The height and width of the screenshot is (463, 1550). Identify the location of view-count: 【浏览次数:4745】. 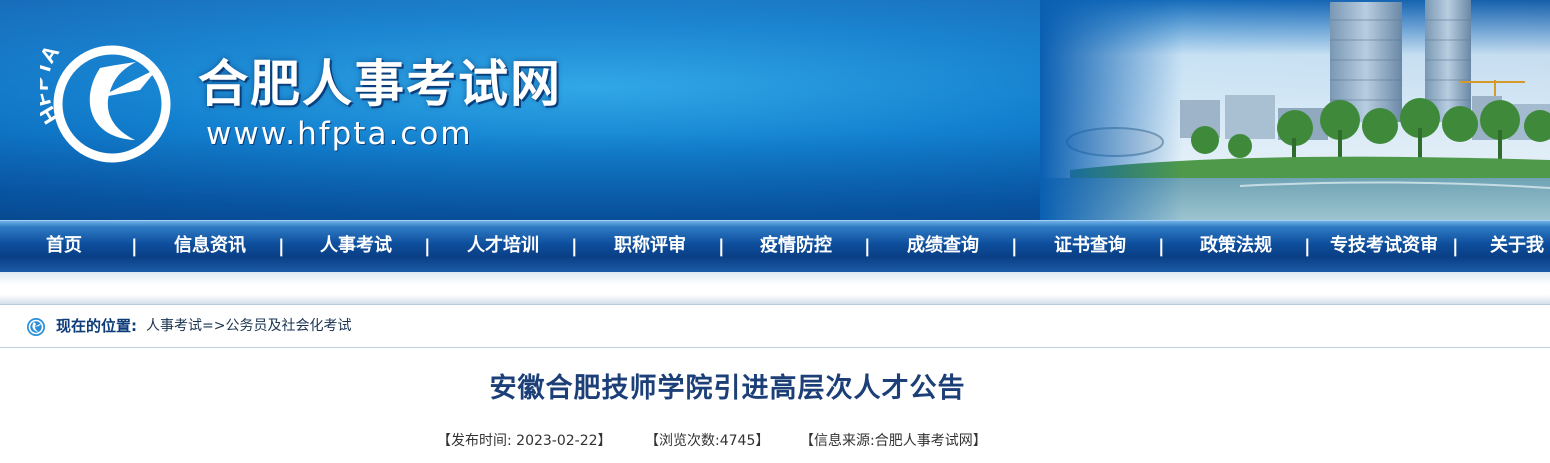
(707, 441).